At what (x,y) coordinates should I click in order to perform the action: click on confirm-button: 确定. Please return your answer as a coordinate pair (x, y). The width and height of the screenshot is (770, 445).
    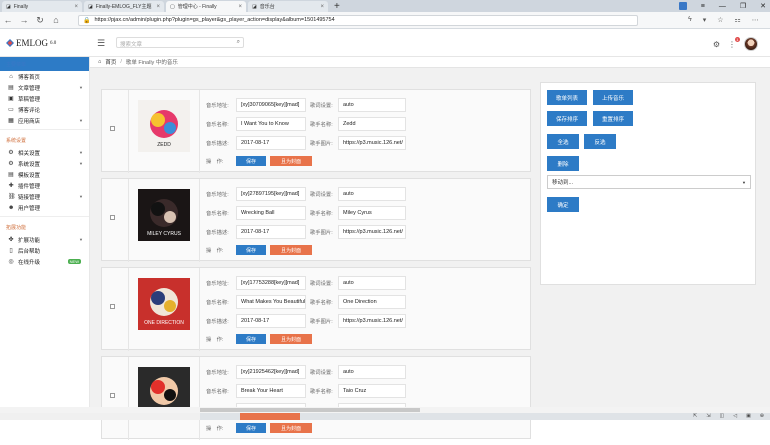
    Looking at the image, I should click on (563, 204).